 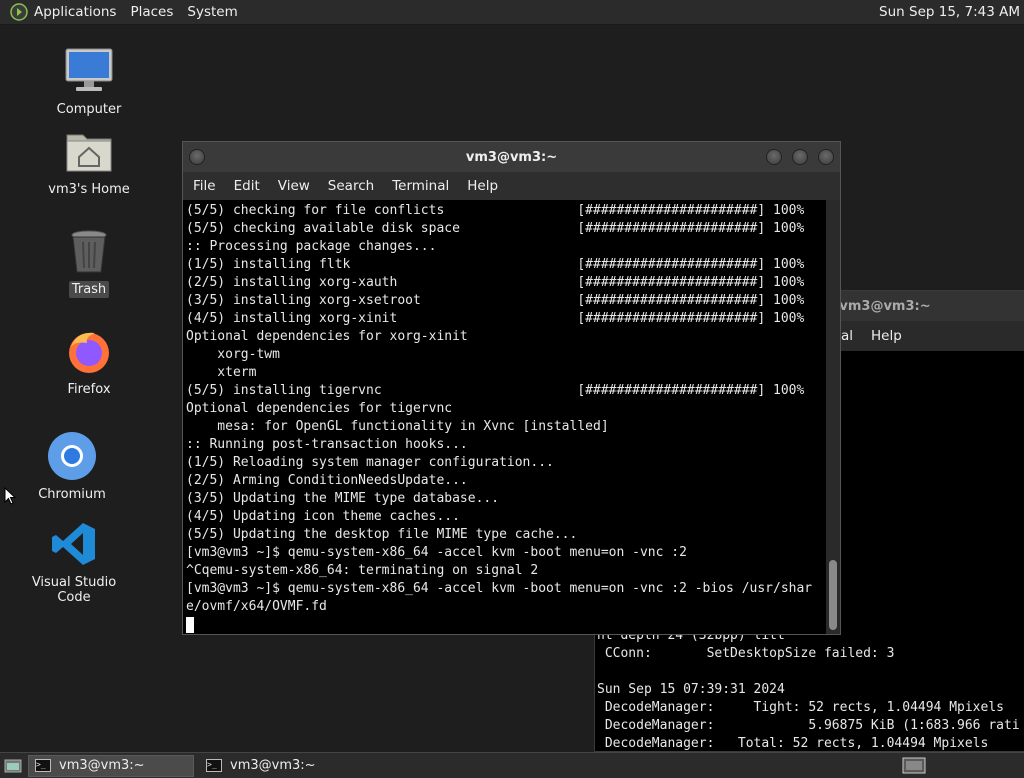 I want to click on clock: Sun Sep 15, 7:43 AM, so click(x=949, y=12).